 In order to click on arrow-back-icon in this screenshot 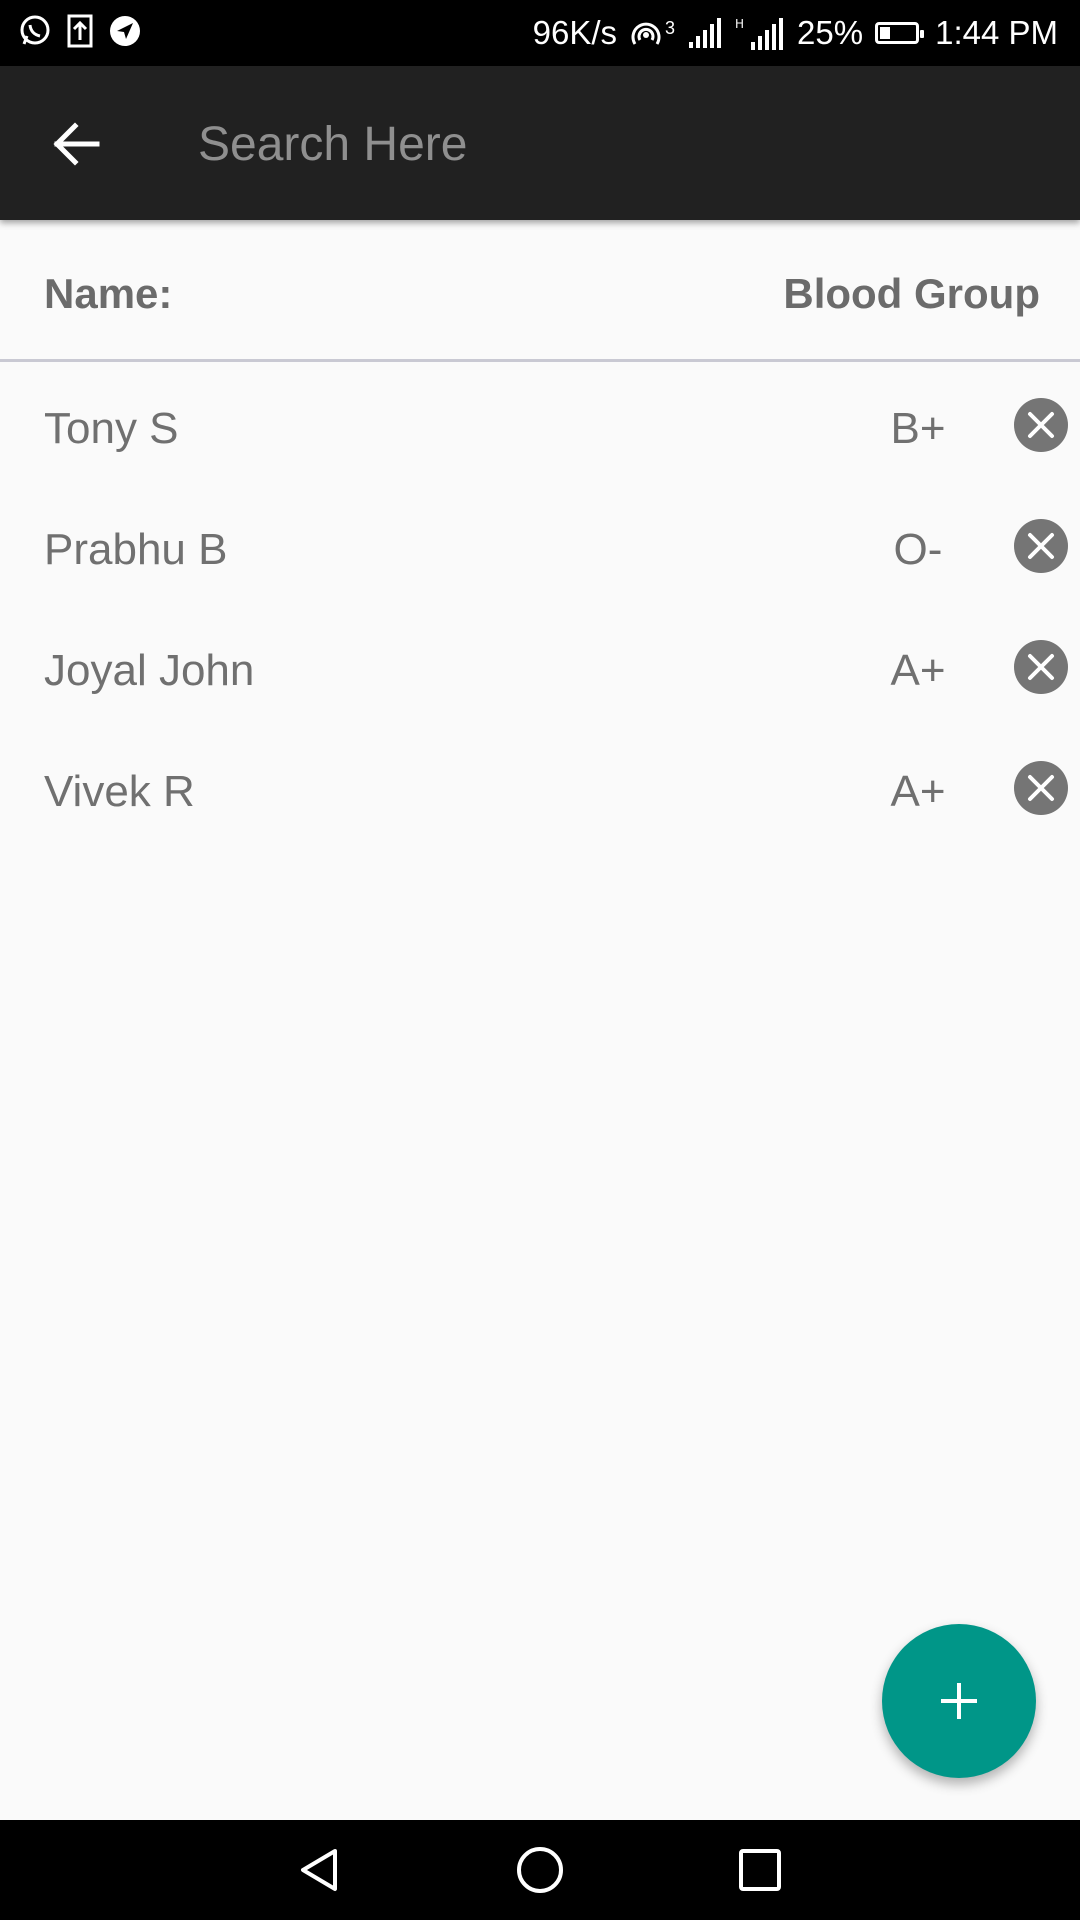, I will do `click(76, 144)`.